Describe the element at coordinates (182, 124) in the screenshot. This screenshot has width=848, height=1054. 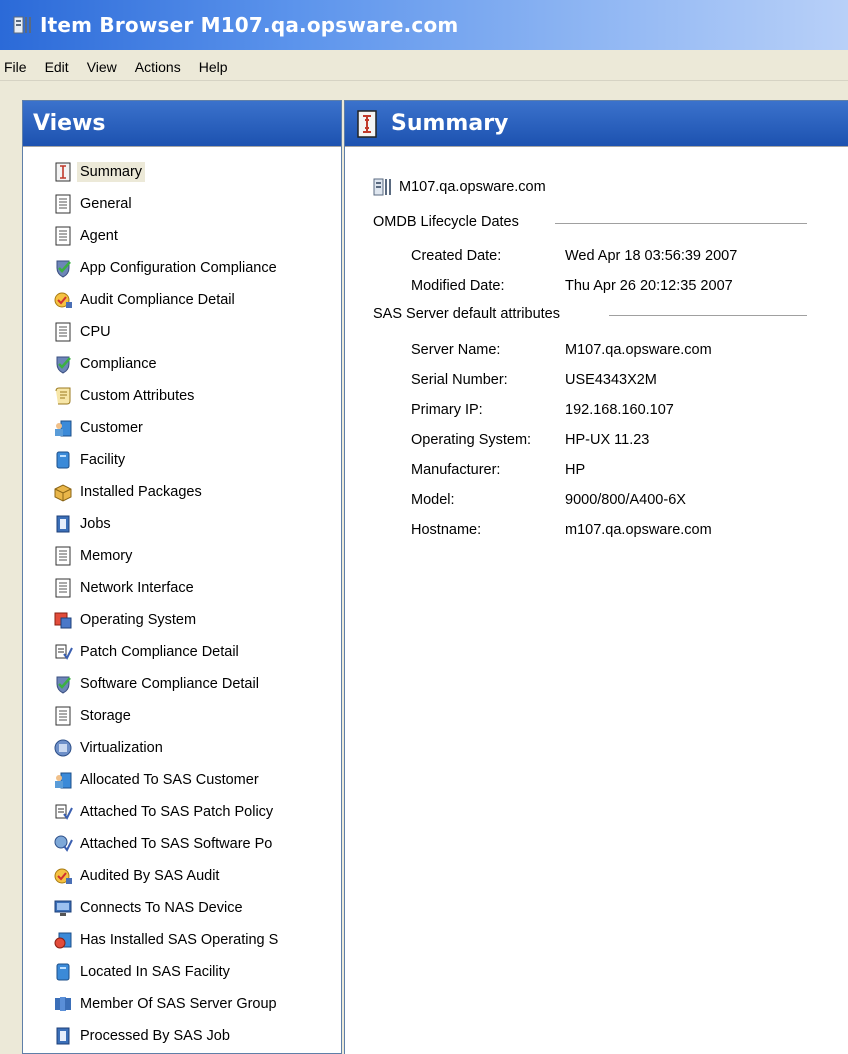
I see `views-panel-header: Views` at that location.